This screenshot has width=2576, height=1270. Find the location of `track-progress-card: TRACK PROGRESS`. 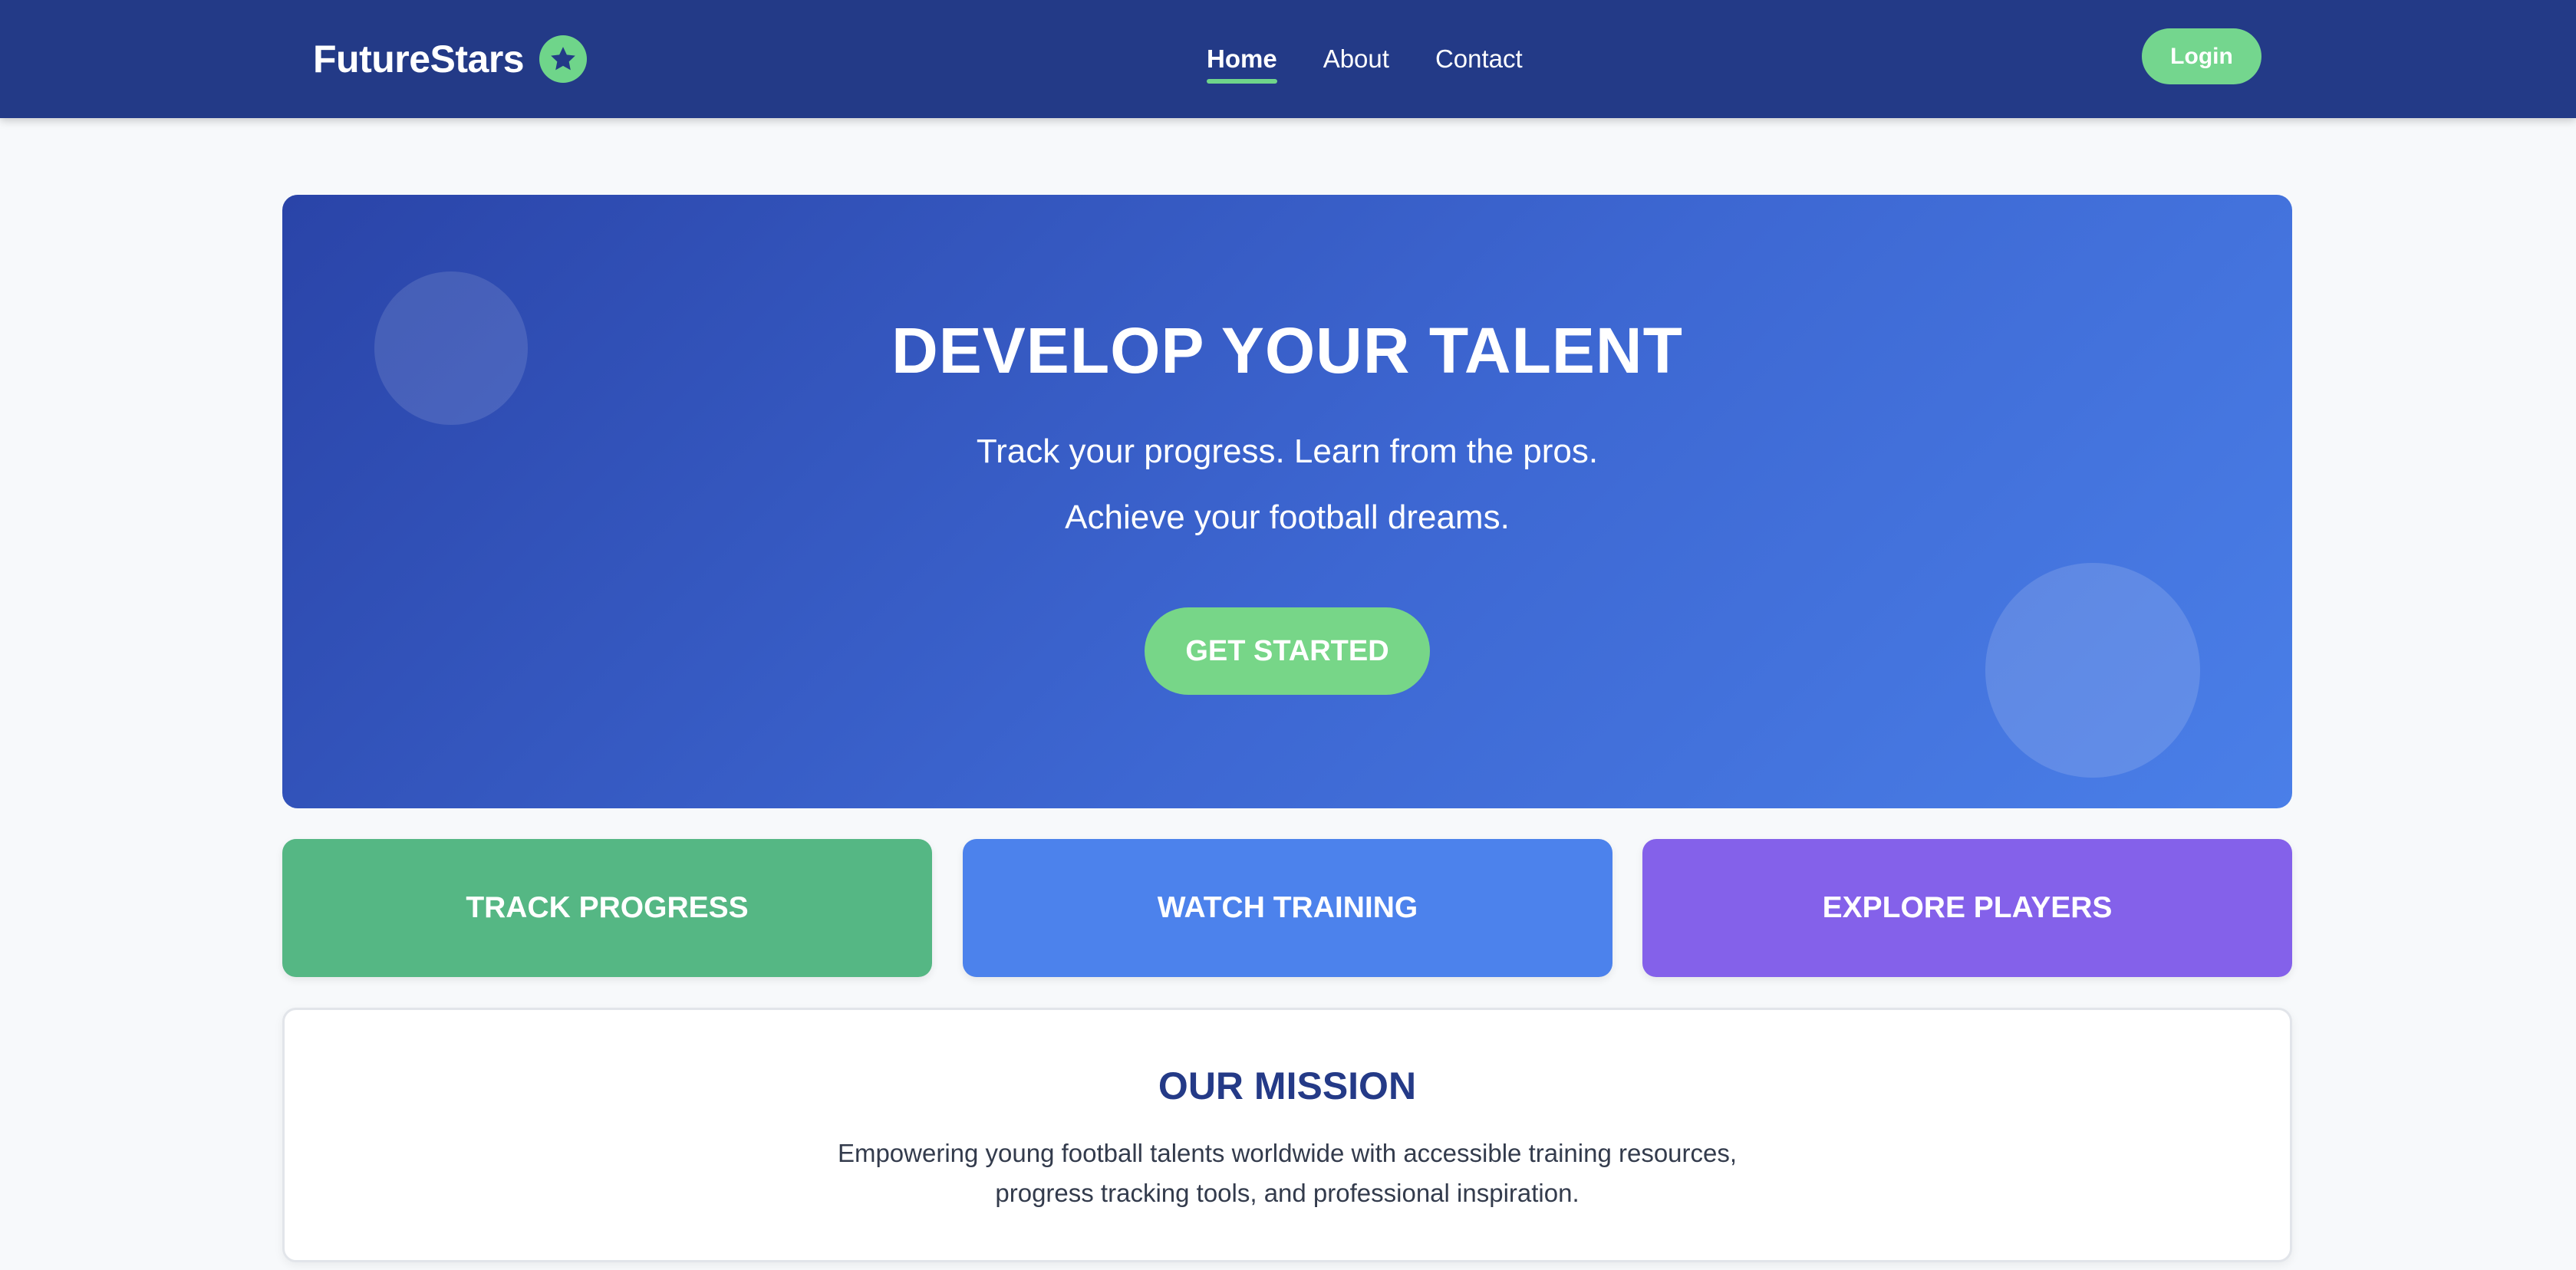

track-progress-card: TRACK PROGRESS is located at coordinates (607, 908).